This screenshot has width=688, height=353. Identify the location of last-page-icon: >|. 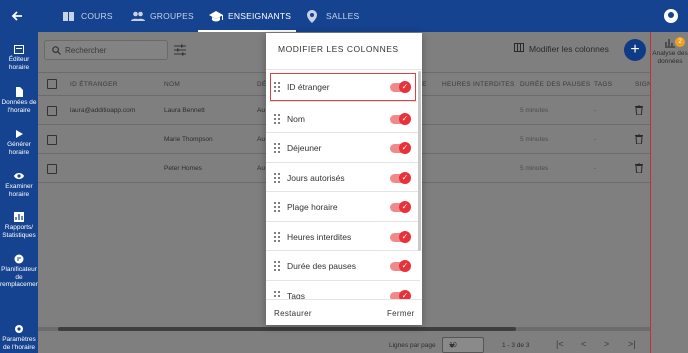
(632, 344).